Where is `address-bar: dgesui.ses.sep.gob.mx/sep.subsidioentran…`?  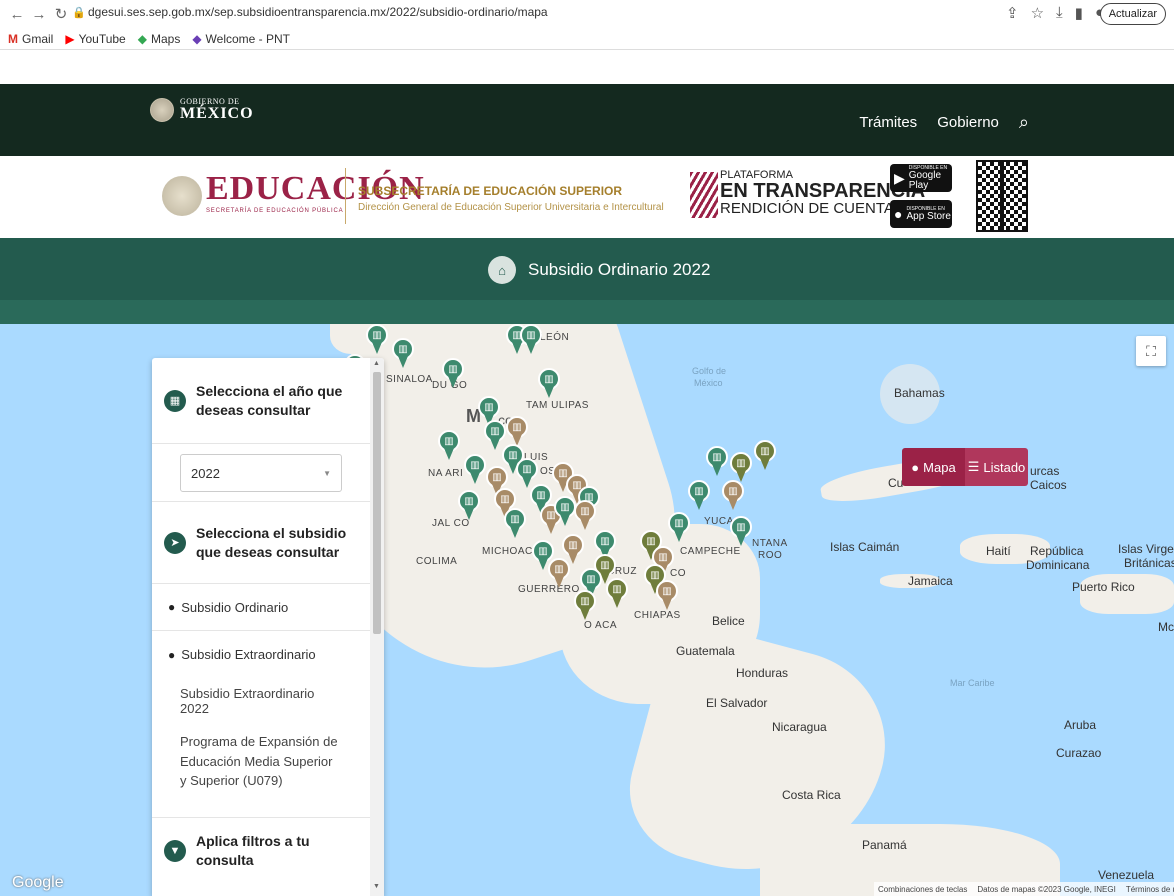 address-bar: dgesui.ses.sep.gob.mx/sep.subsidioentran… is located at coordinates (318, 12).